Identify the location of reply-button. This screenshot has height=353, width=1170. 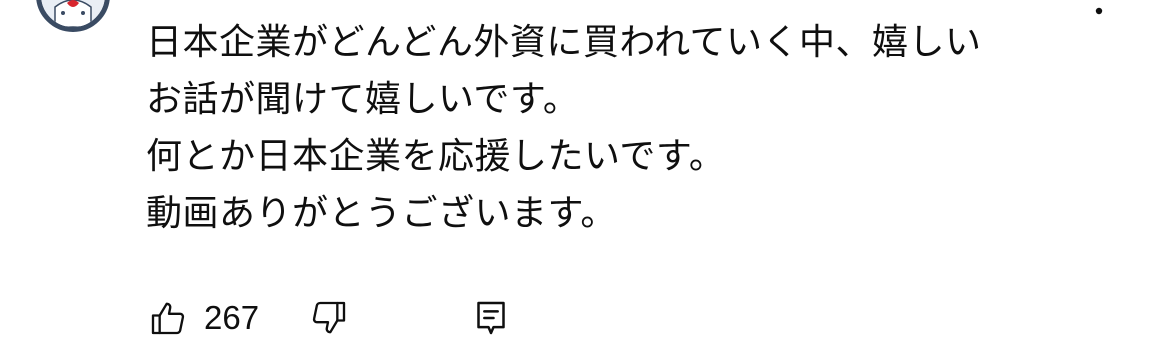
(491, 318).